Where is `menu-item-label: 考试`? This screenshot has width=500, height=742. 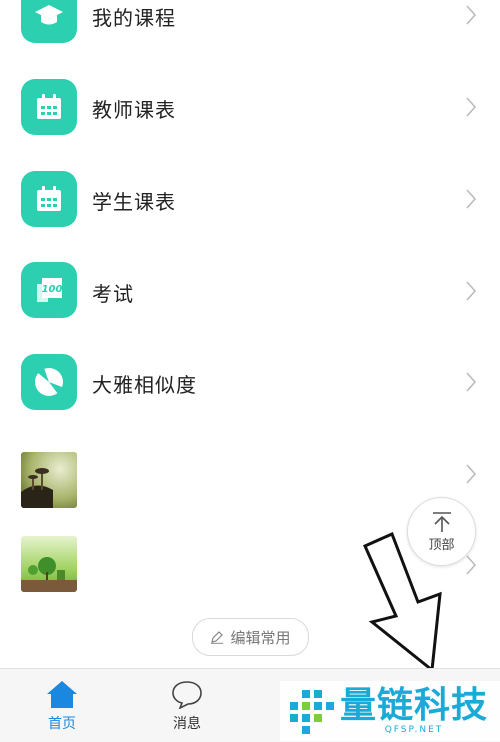
menu-item-label: 考试 is located at coordinates (113, 294).